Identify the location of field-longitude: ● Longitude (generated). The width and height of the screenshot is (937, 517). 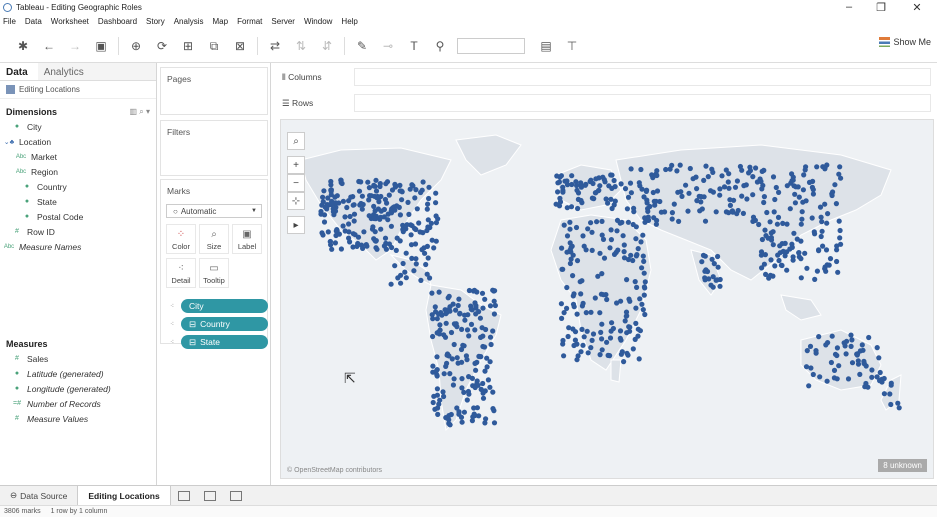
(78, 388).